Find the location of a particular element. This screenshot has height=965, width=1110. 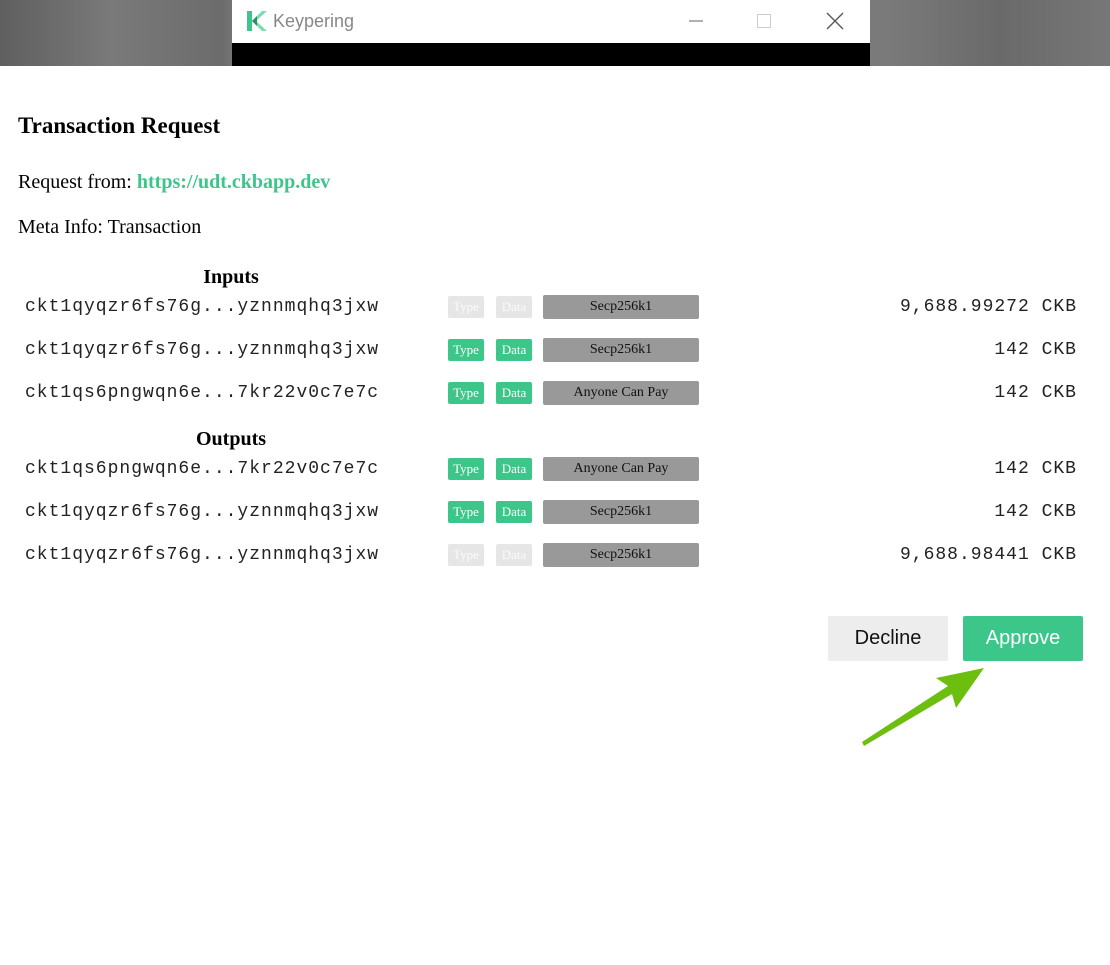

meta-info: Meta Info: Transaction is located at coordinates (110, 227).